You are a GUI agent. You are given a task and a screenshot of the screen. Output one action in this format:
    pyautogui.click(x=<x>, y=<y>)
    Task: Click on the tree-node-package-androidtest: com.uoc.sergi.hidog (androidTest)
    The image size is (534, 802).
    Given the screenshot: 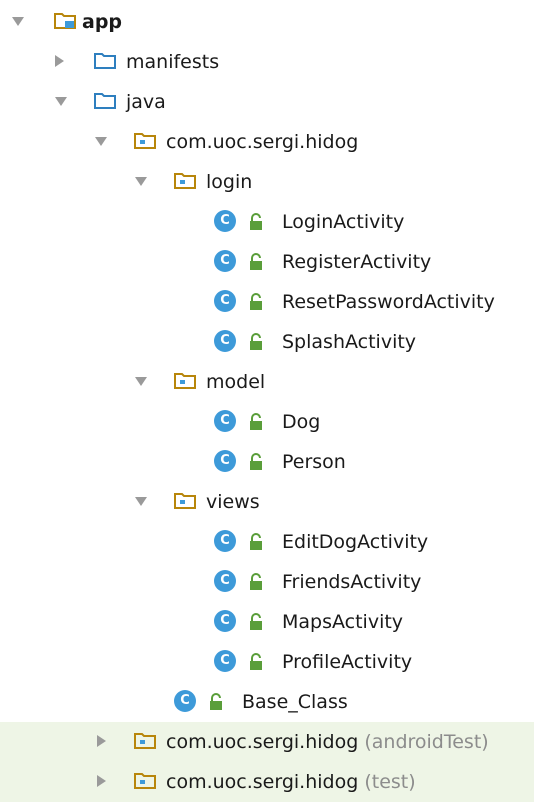 What is the action you would take?
    pyautogui.click(x=267, y=742)
    